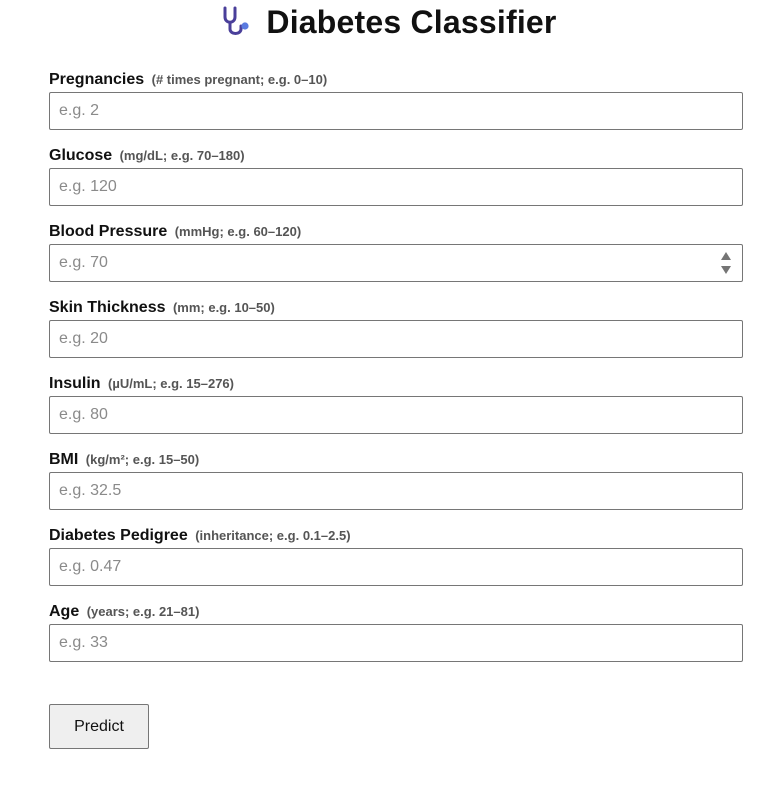  What do you see at coordinates (726, 270) in the screenshot?
I see `spin-down-icon` at bounding box center [726, 270].